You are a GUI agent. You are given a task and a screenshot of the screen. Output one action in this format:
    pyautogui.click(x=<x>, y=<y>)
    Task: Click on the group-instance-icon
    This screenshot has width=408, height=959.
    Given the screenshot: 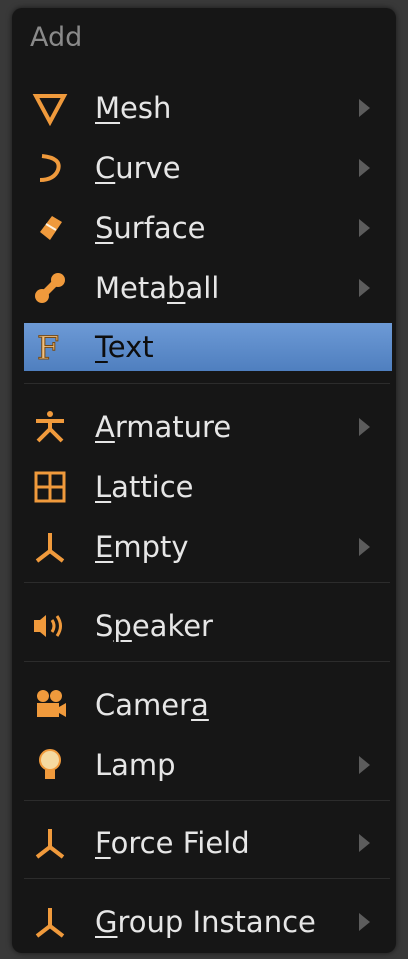 What is the action you would take?
    pyautogui.click(x=50, y=922)
    